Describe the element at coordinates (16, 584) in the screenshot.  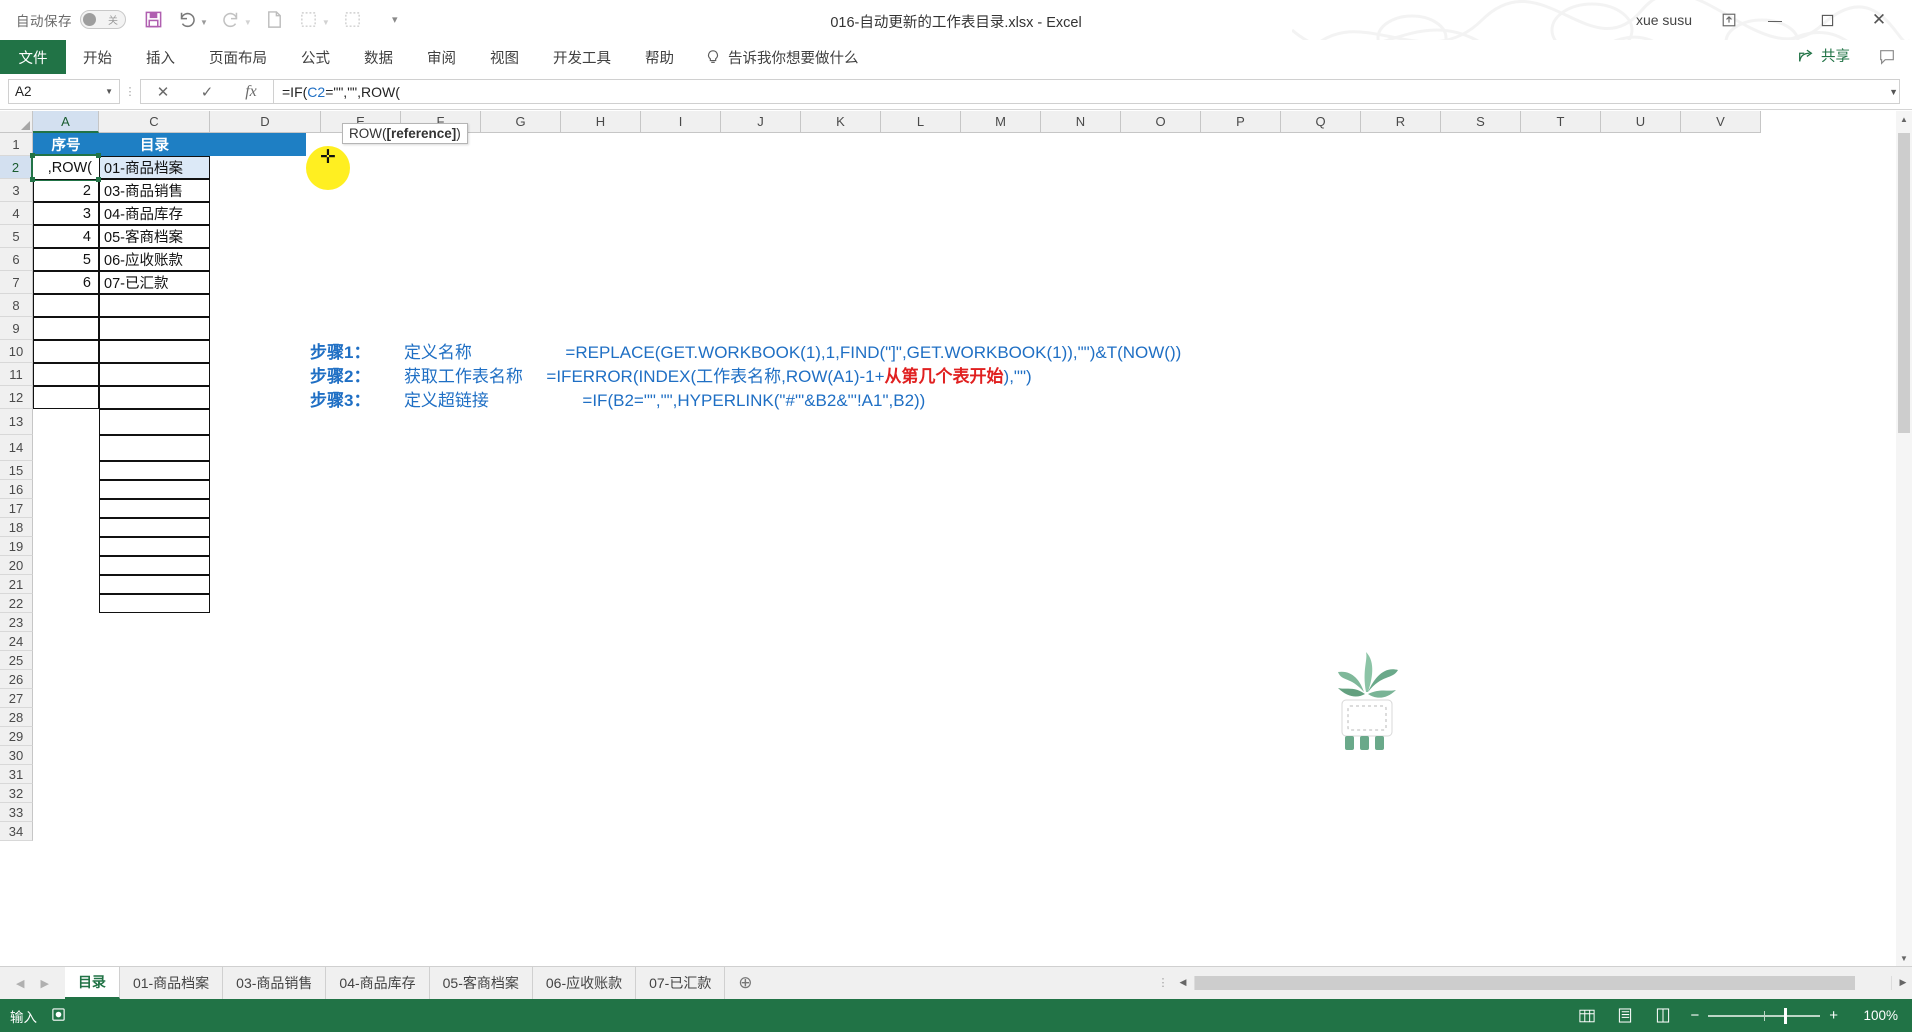
I see `row-header-21: 21` at that location.